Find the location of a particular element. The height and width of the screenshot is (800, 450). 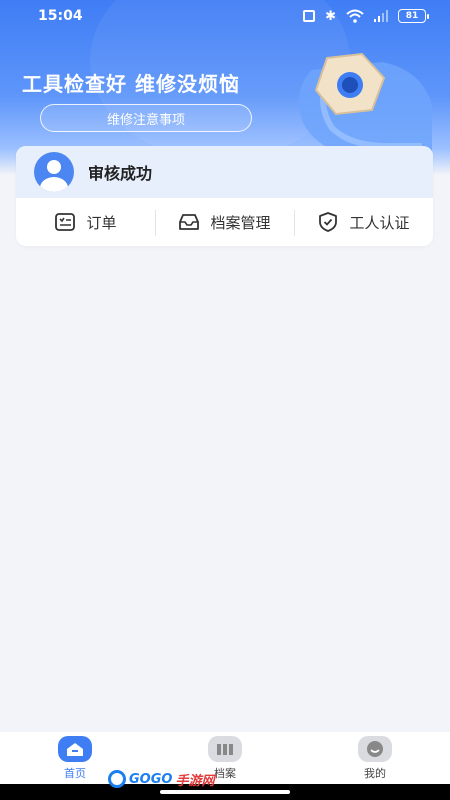

bluetooth-icon: ✱ is located at coordinates (330, 16).